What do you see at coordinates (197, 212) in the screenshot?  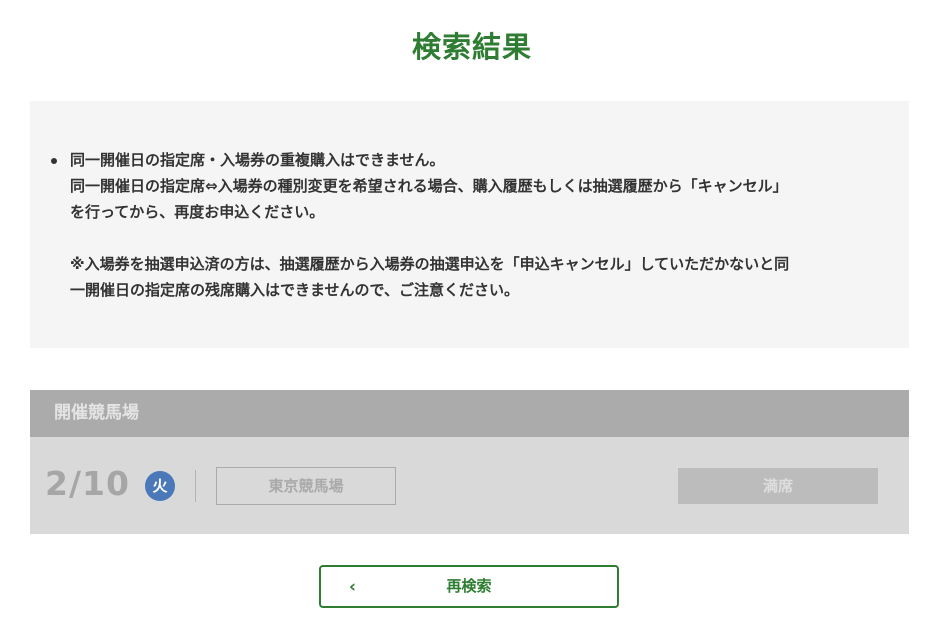 I see `notice-line: を行ってから、再度お申込ください。` at bounding box center [197, 212].